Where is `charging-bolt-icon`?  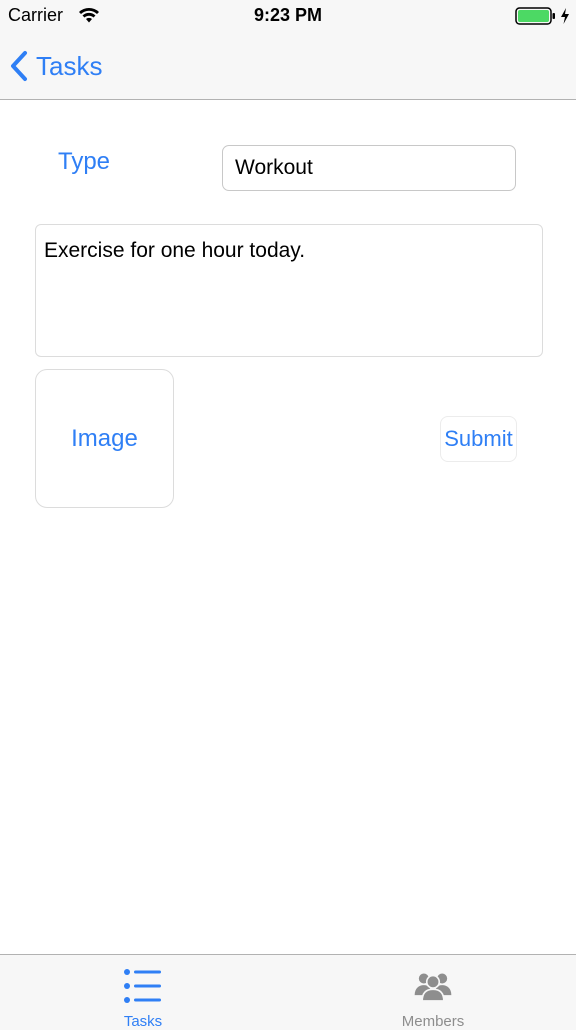 charging-bolt-icon is located at coordinates (565, 16).